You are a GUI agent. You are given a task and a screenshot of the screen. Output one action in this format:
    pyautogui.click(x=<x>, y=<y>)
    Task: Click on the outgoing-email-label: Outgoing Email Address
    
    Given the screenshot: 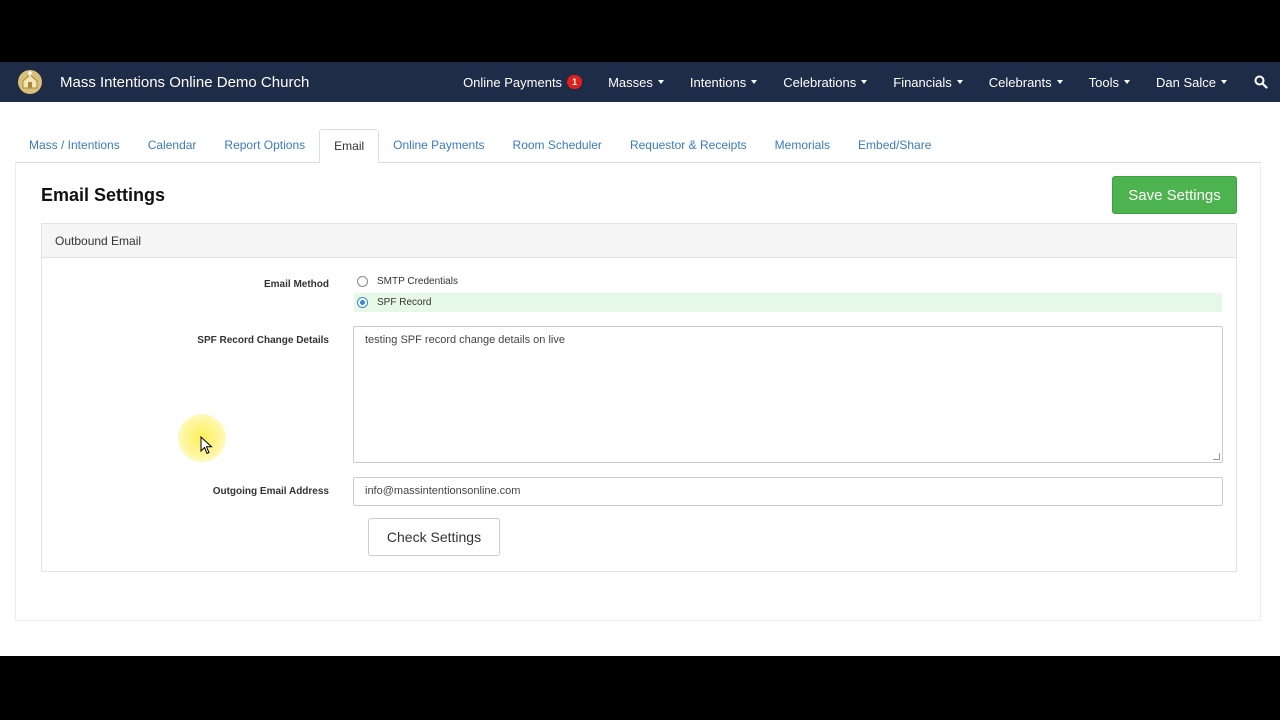 What is the action you would take?
    pyautogui.click(x=270, y=491)
    